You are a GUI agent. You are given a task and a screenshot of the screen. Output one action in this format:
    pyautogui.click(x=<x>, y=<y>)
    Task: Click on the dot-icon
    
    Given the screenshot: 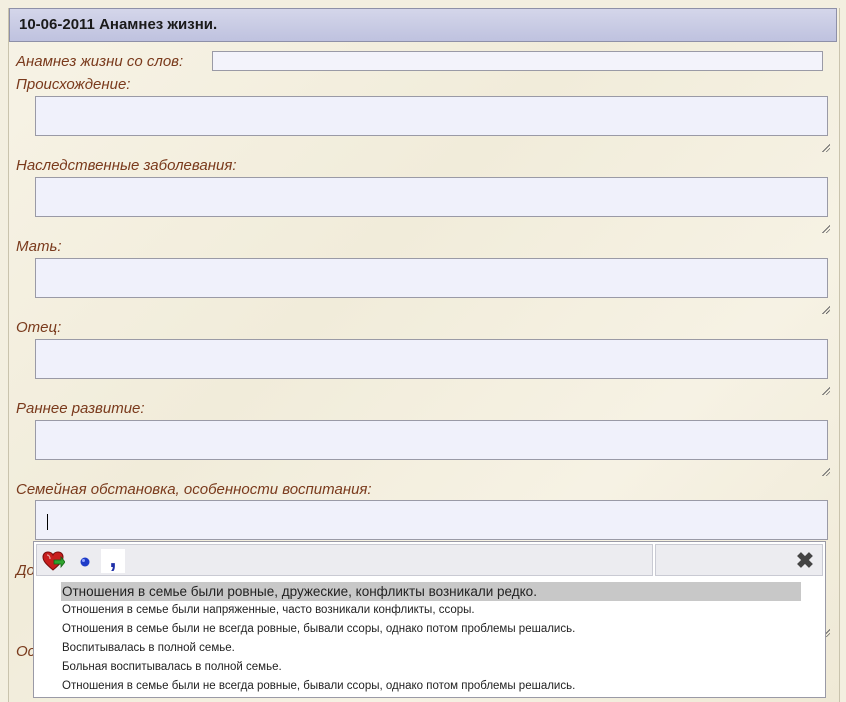 What is the action you would take?
    pyautogui.click(x=85, y=561)
    